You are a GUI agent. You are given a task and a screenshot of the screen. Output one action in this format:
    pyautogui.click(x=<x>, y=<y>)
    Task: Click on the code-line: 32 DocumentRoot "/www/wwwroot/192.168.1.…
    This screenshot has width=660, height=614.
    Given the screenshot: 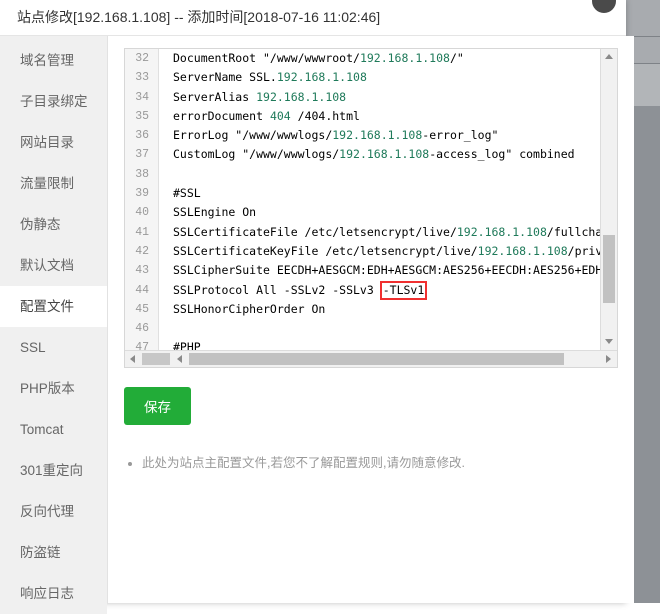 What is the action you would take?
    pyautogui.click(x=362, y=59)
    